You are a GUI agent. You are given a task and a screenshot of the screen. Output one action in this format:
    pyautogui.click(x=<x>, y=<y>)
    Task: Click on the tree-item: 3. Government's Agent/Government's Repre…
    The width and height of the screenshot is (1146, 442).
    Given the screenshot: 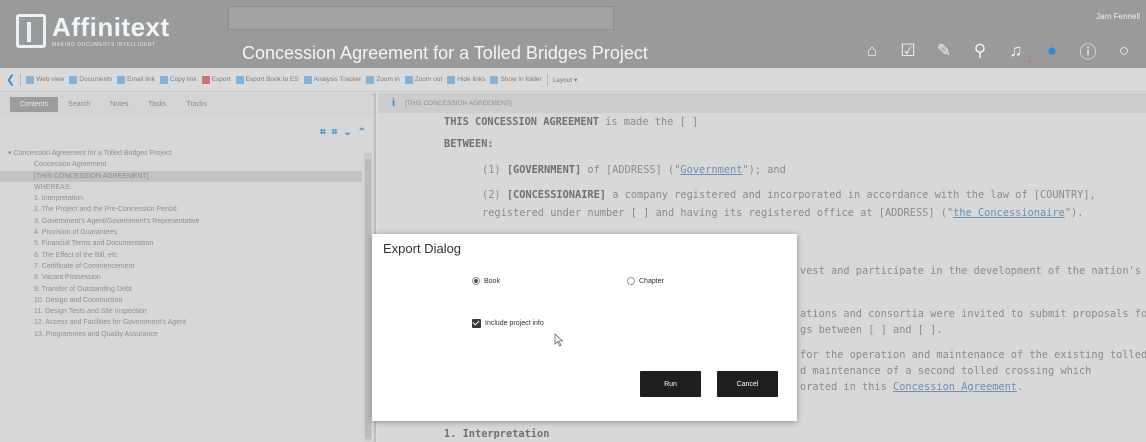 What is the action you would take?
    pyautogui.click(x=181, y=221)
    